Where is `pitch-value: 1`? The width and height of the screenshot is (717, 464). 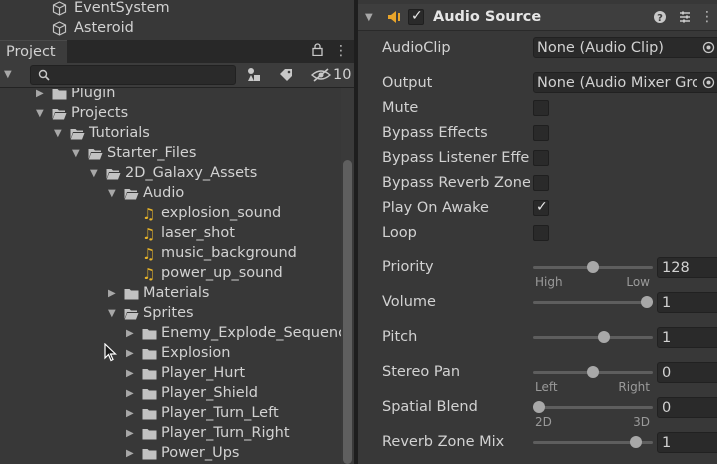 pitch-value: 1 is located at coordinates (667, 338).